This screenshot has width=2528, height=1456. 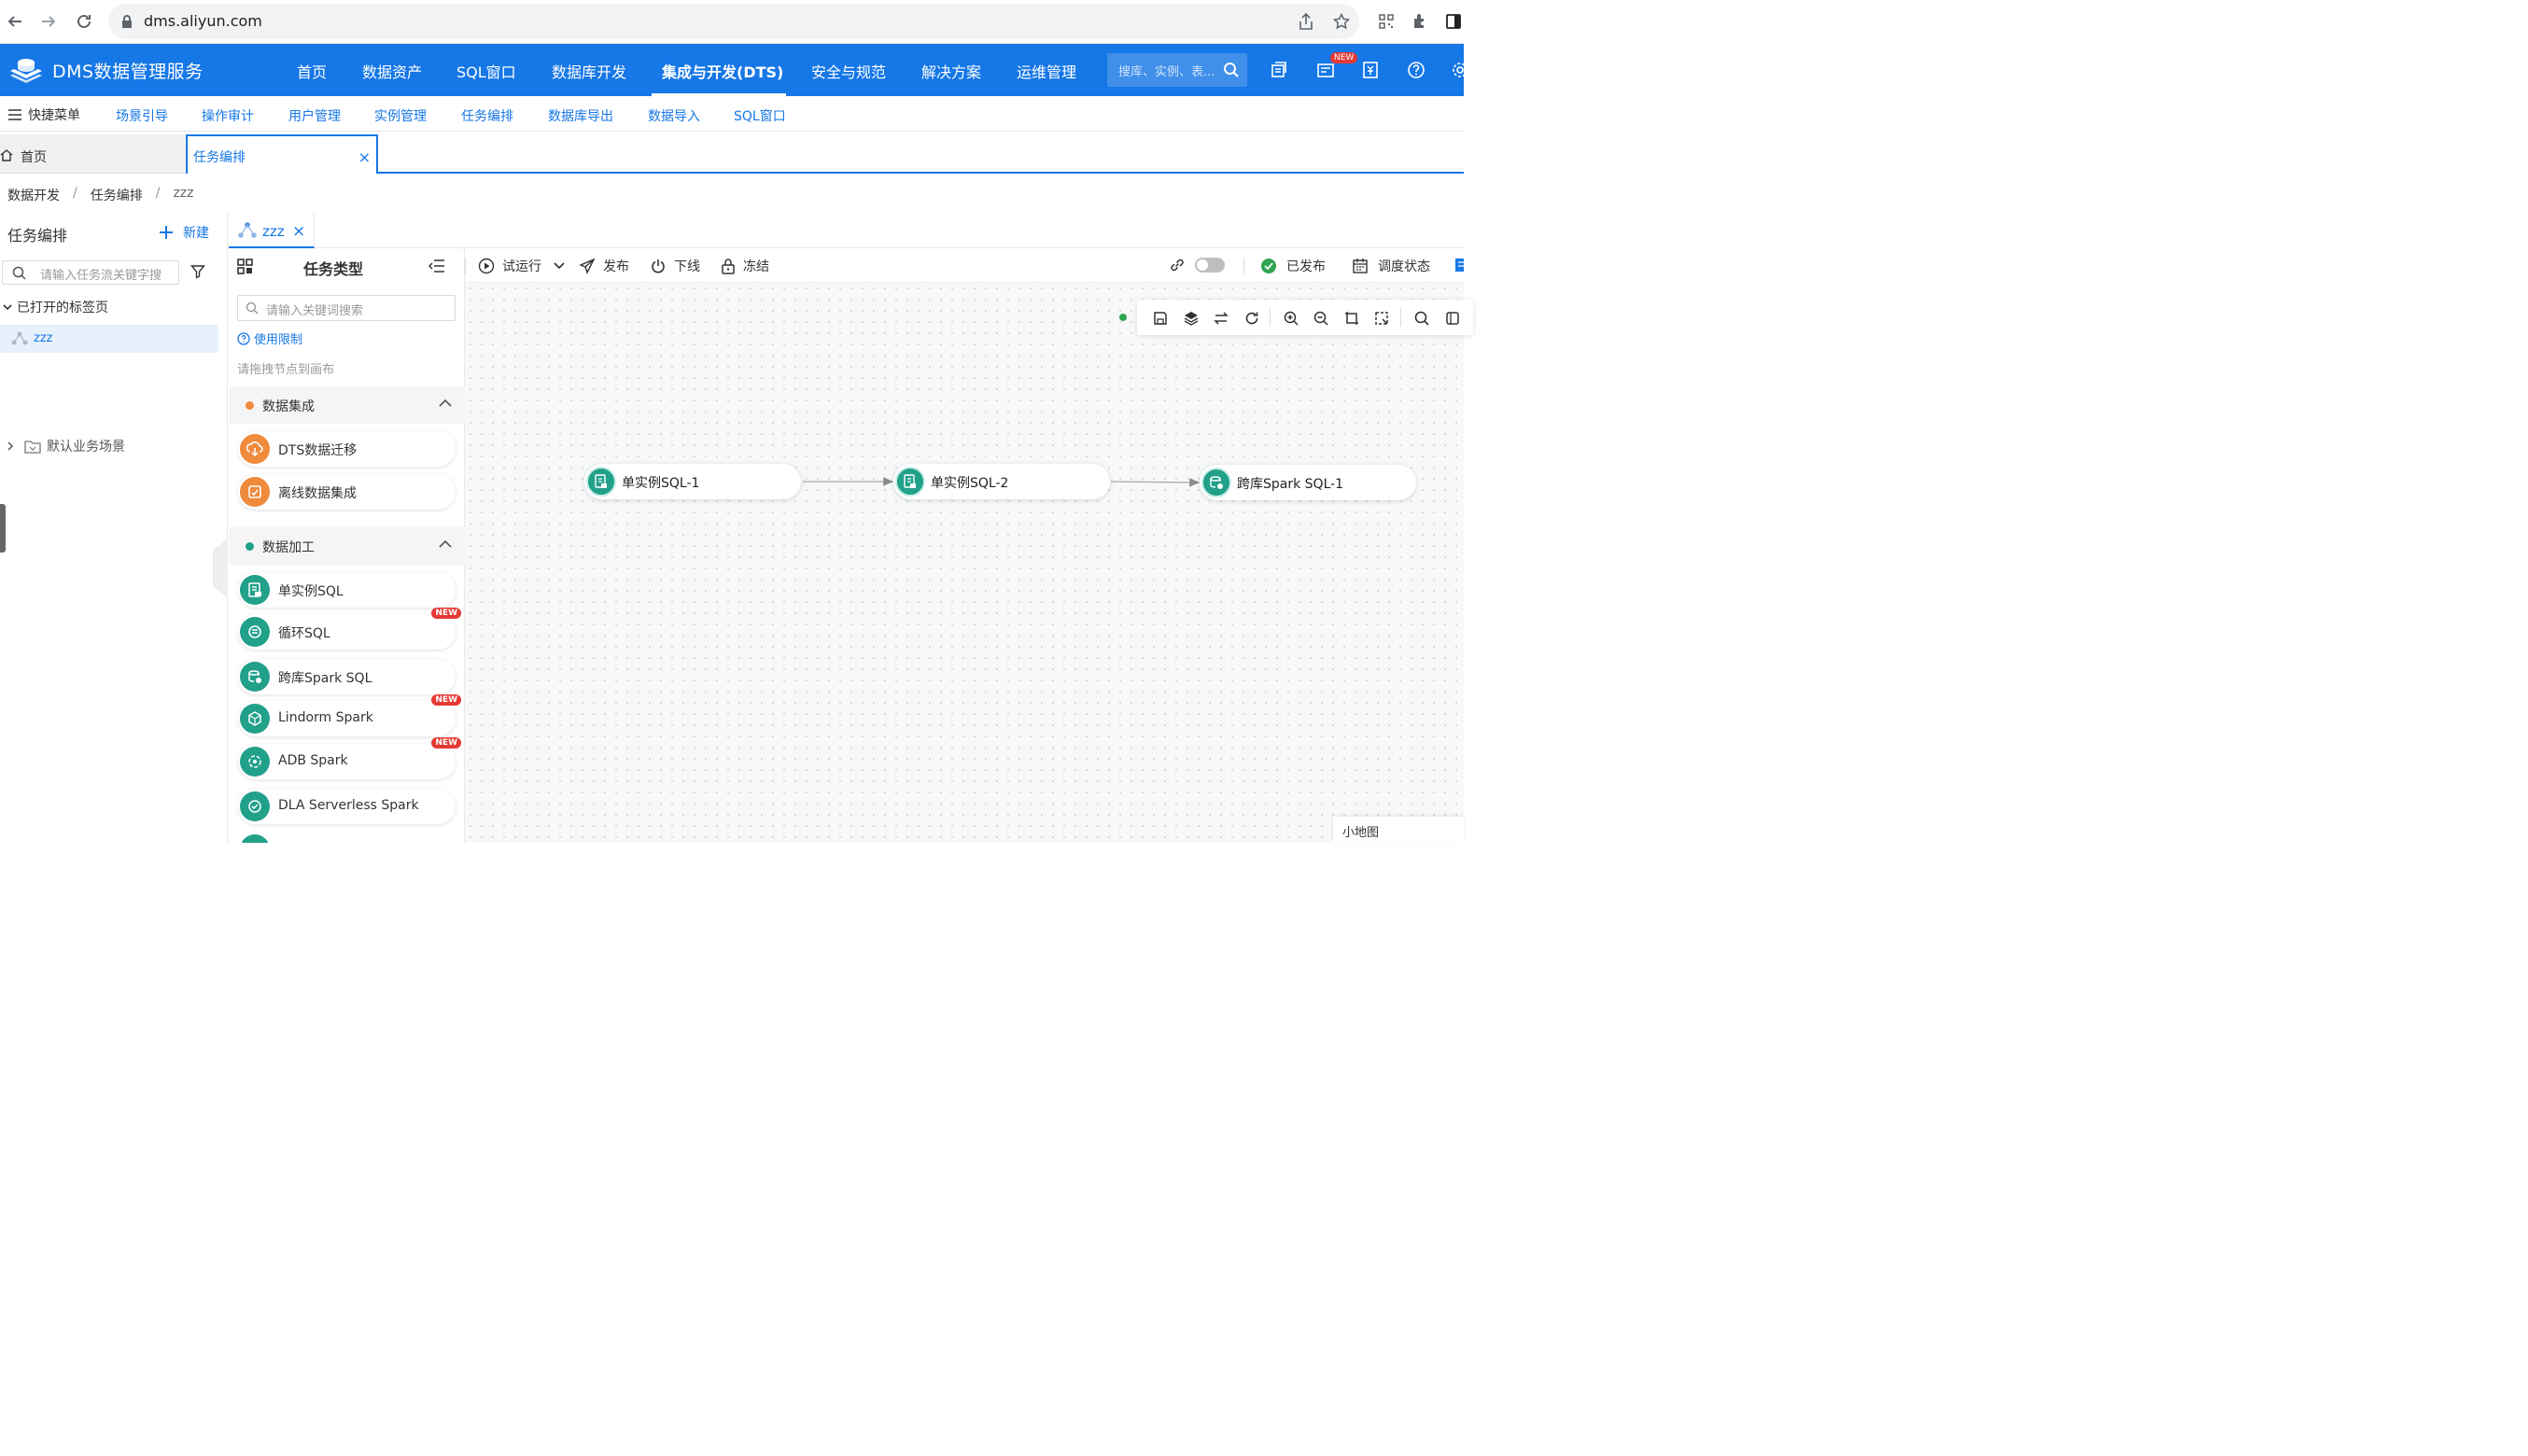 What do you see at coordinates (1341, 21) in the screenshot?
I see `bookmark-star-icon` at bounding box center [1341, 21].